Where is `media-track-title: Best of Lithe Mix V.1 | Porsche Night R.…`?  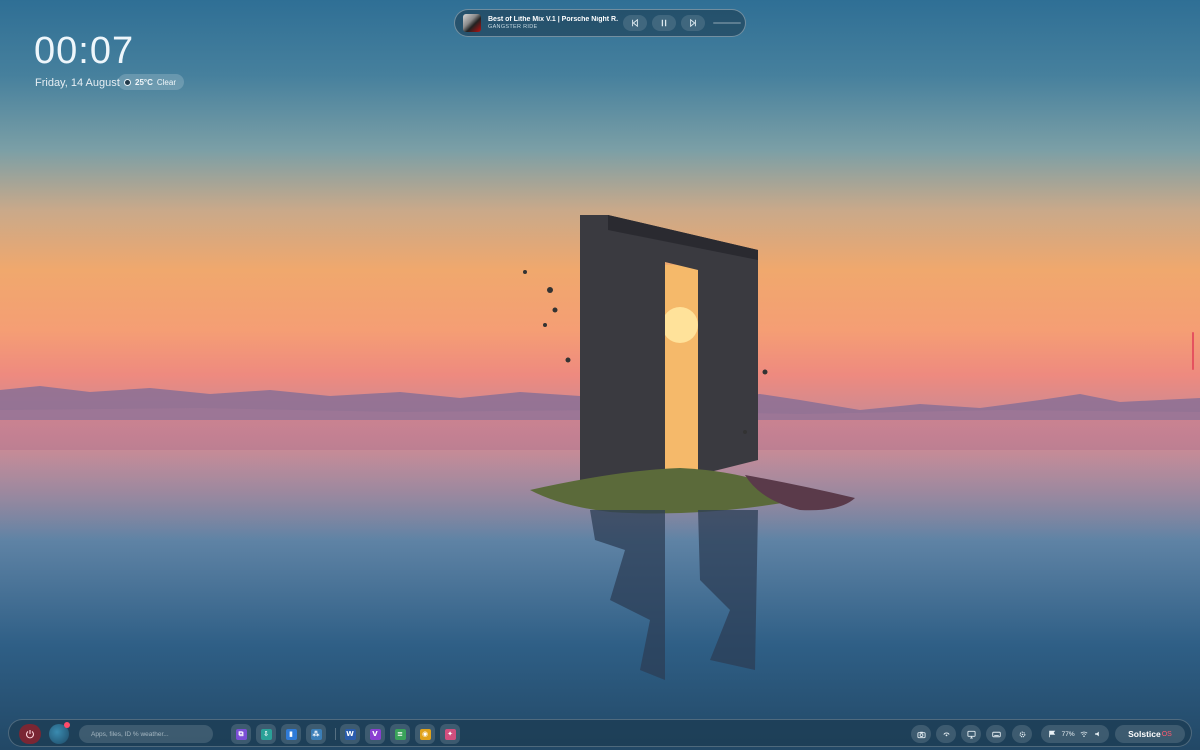
media-track-title: Best of Lithe Mix V.1 | Porsche Night R.… is located at coordinates (553, 19).